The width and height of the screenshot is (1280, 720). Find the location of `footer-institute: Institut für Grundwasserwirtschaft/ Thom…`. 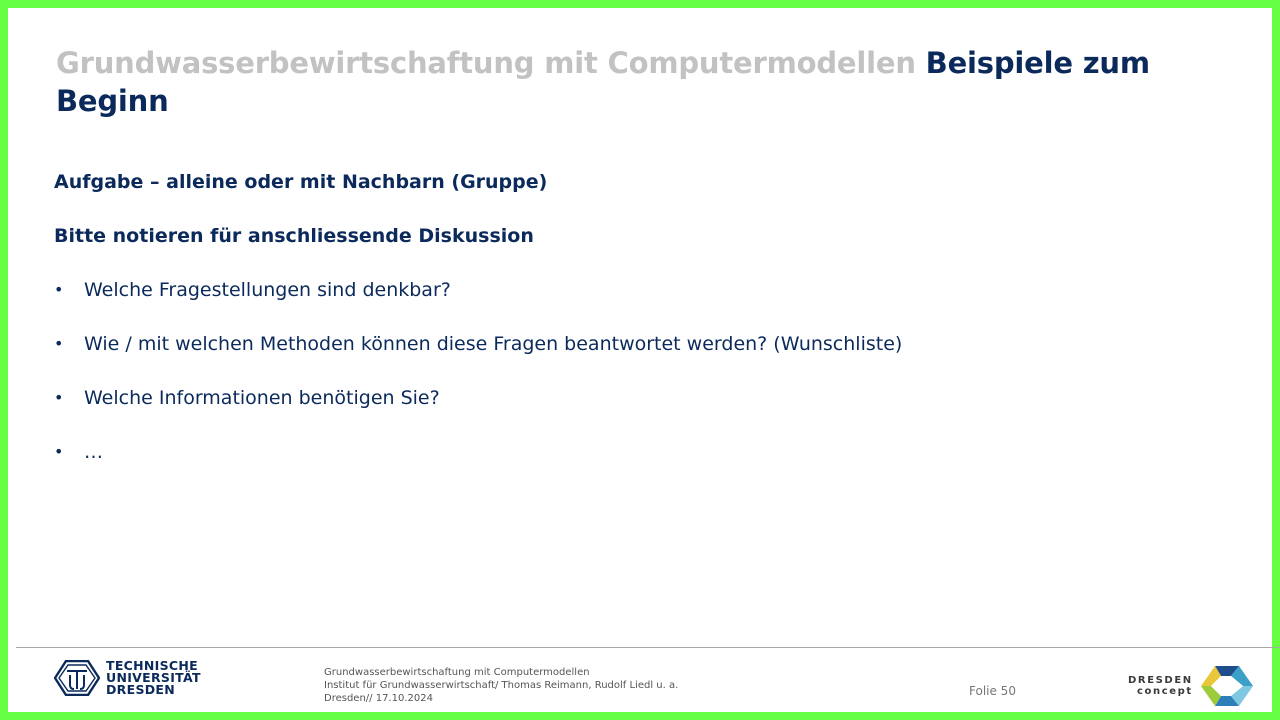

footer-institute: Institut für Grundwasserwirtschaft/ Thom… is located at coordinates (501, 685).